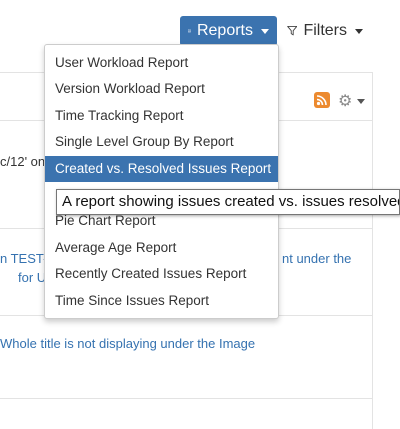  What do you see at coordinates (161, 248) in the screenshot?
I see `menu-item-average-age: Average Age Report` at bounding box center [161, 248].